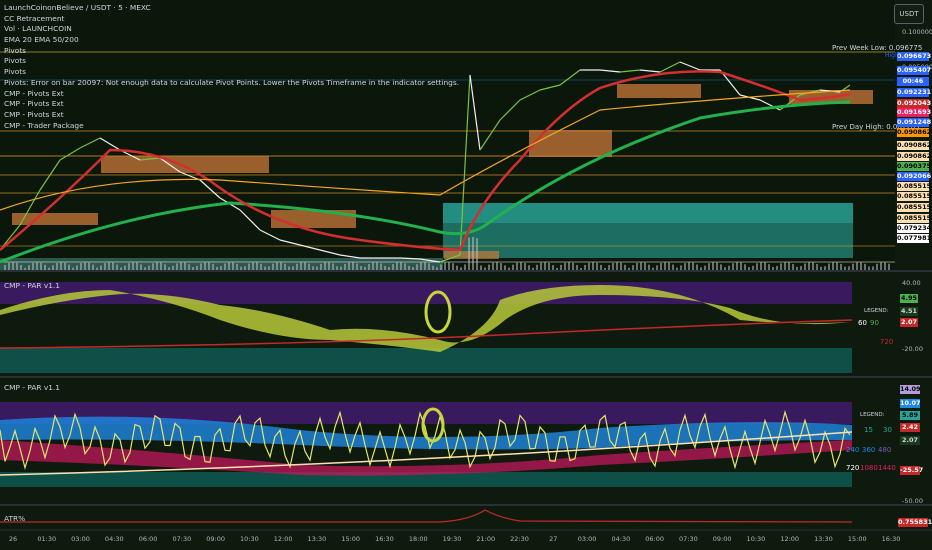 The height and width of the screenshot is (550, 932). What do you see at coordinates (868, 430) in the screenshot?
I see `pane2-legend-a: 15` at bounding box center [868, 430].